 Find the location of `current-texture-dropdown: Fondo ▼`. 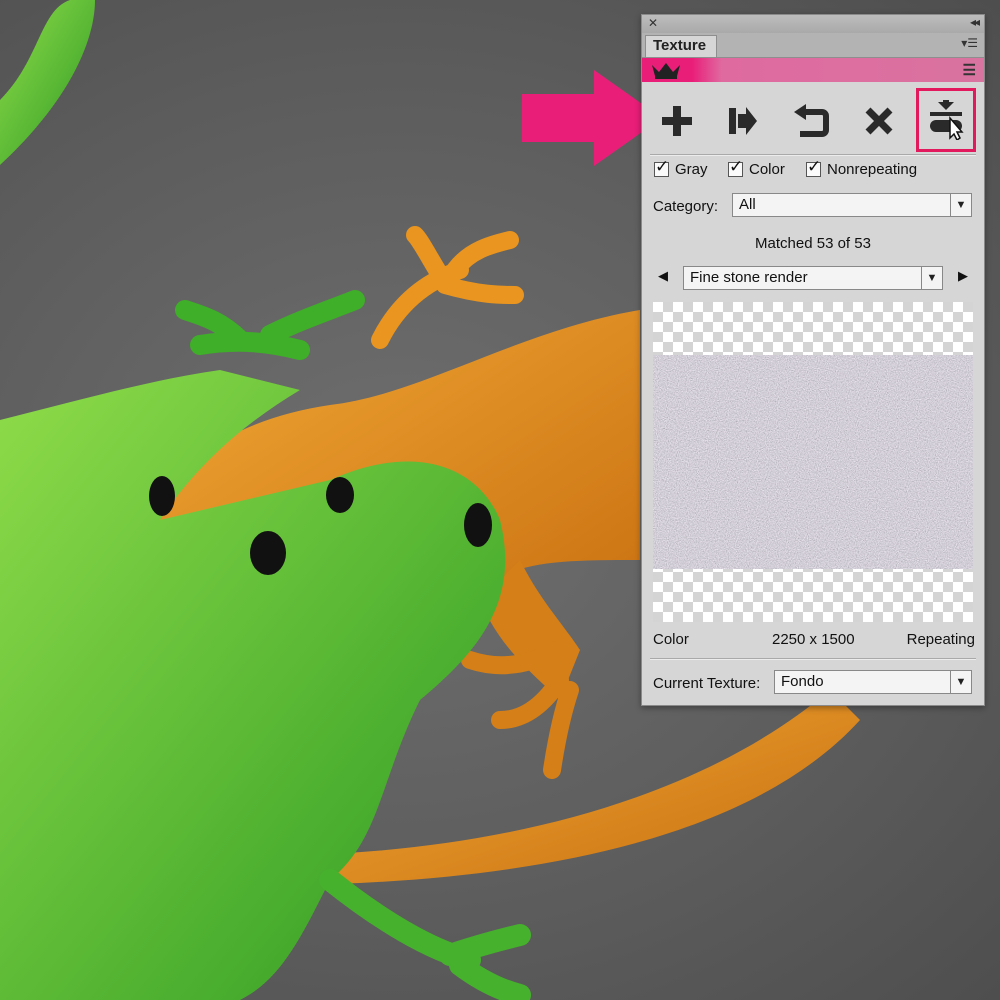

current-texture-dropdown: Fondo ▼ is located at coordinates (873, 682).